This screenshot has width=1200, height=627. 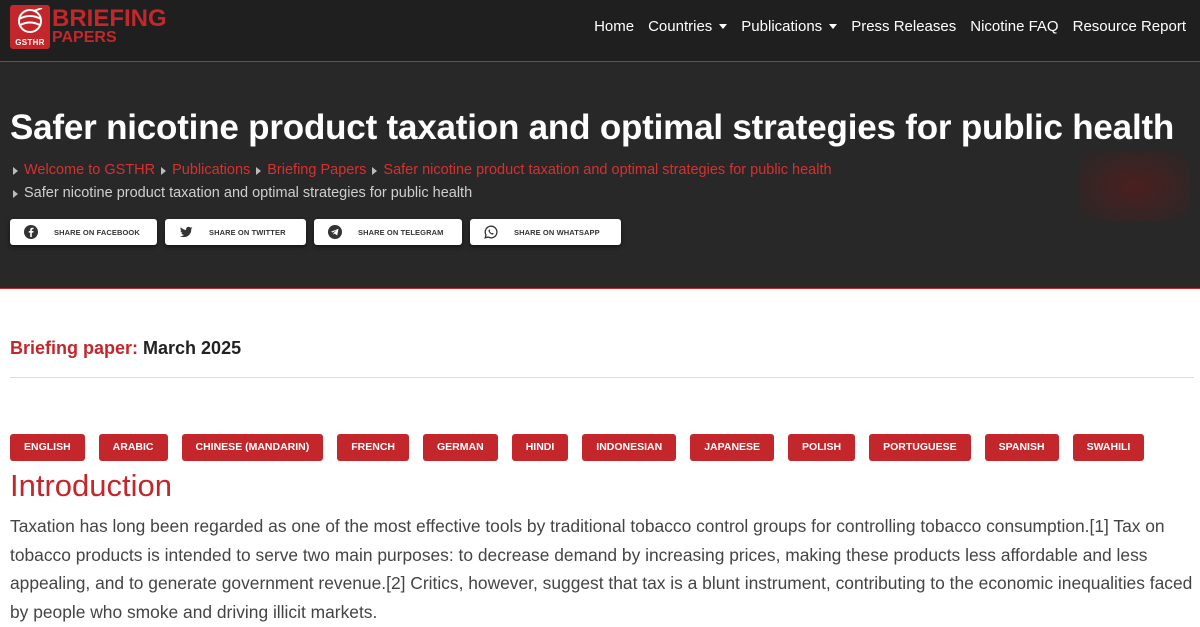 What do you see at coordinates (31, 232) in the screenshot?
I see `facebook-icon` at bounding box center [31, 232].